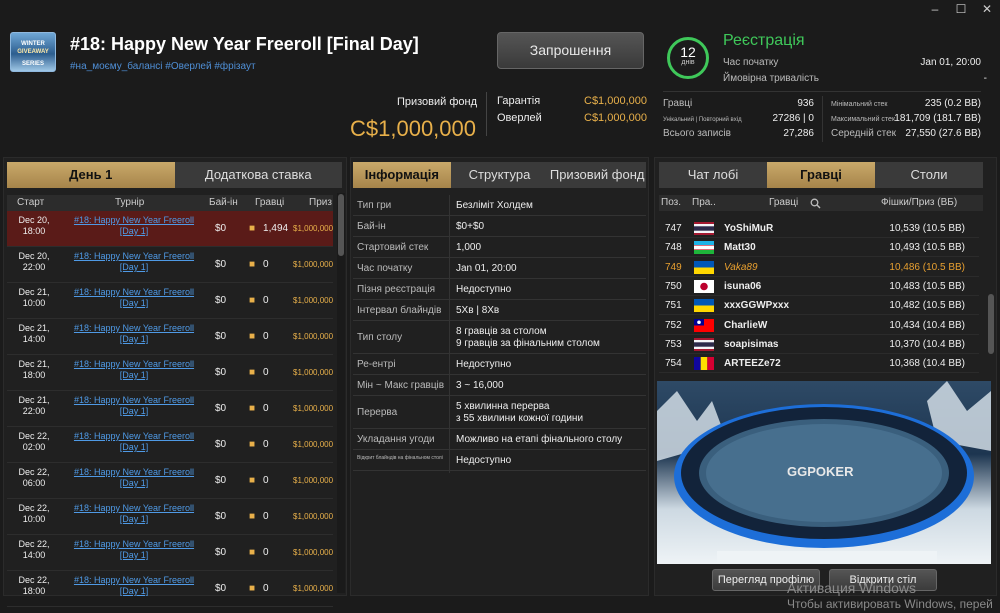  I want to click on col-buyin: Бай-ін, so click(223, 202).